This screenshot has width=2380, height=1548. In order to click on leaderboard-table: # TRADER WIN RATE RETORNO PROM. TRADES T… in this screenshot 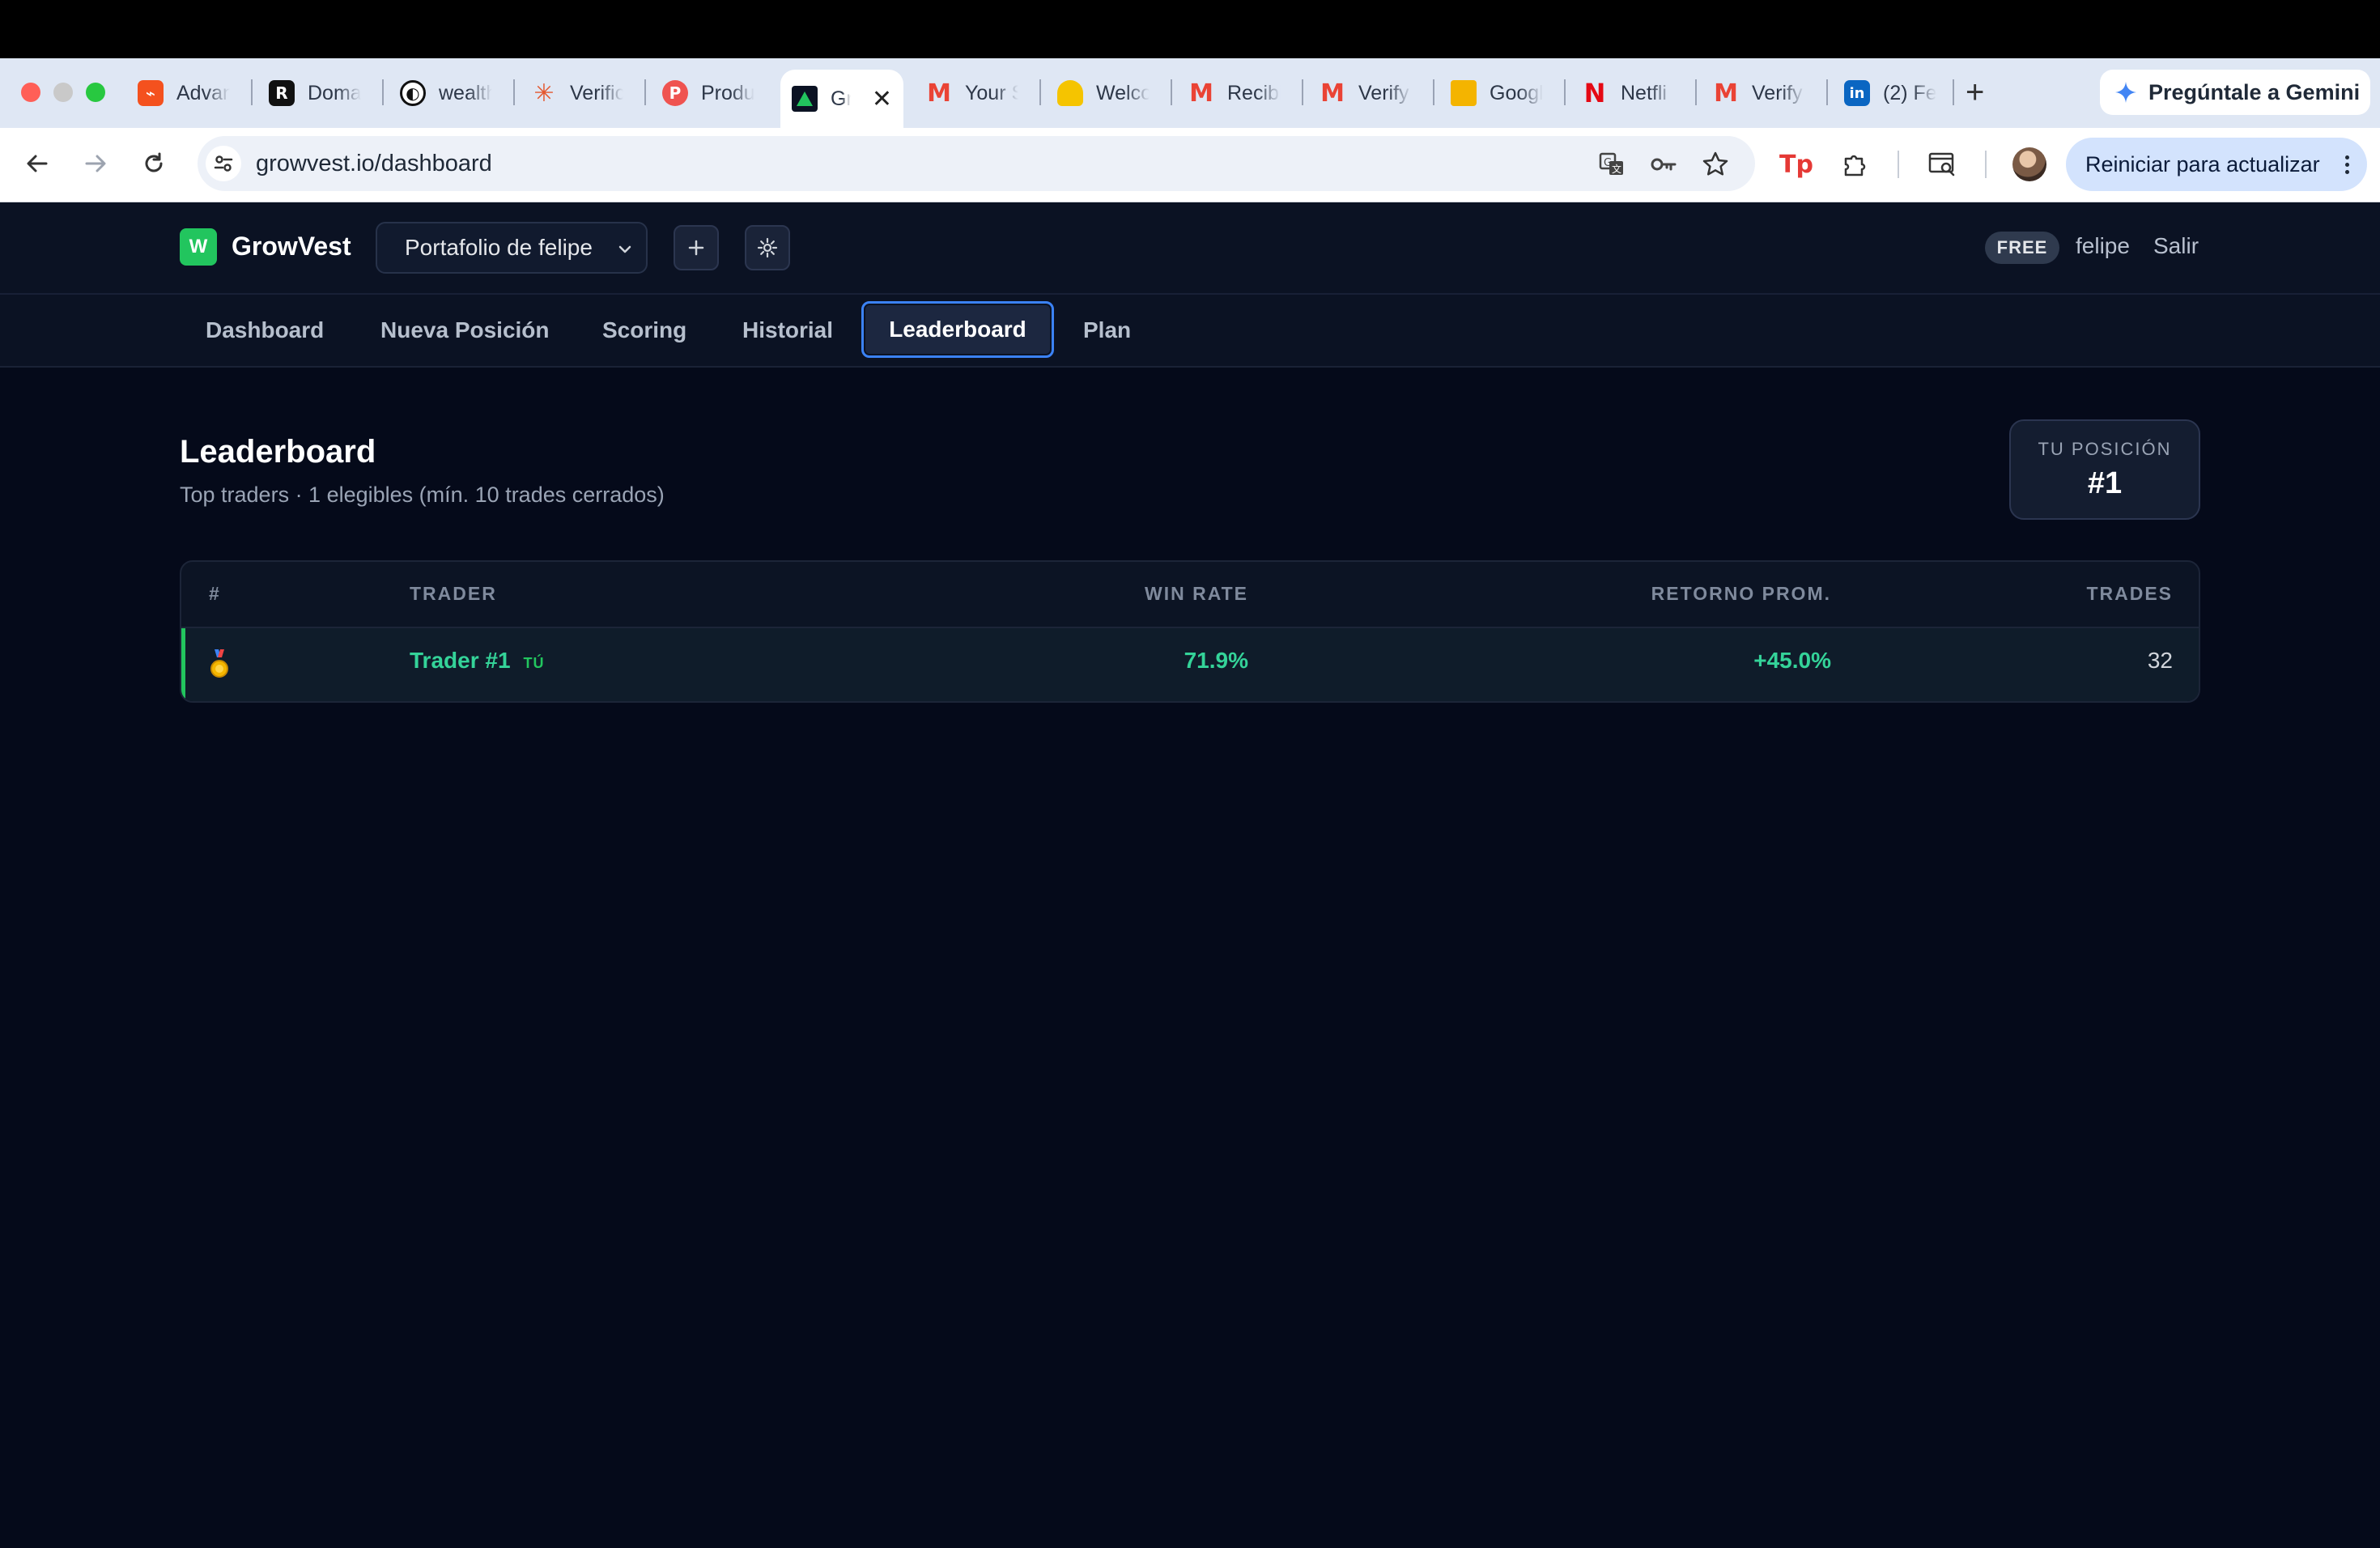, I will do `click(1190, 631)`.